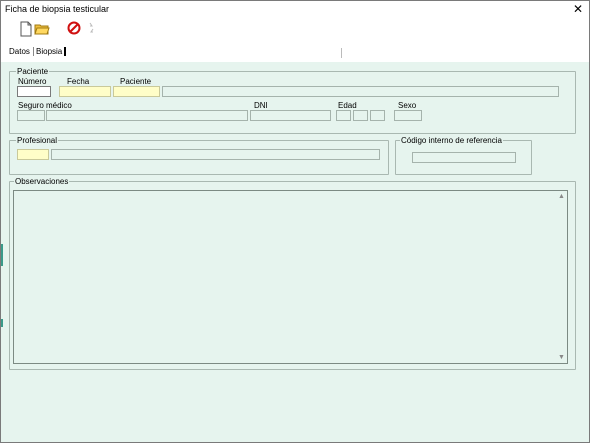 This screenshot has height=443, width=590. What do you see at coordinates (32, 81) in the screenshot?
I see `numero-label: Número` at bounding box center [32, 81].